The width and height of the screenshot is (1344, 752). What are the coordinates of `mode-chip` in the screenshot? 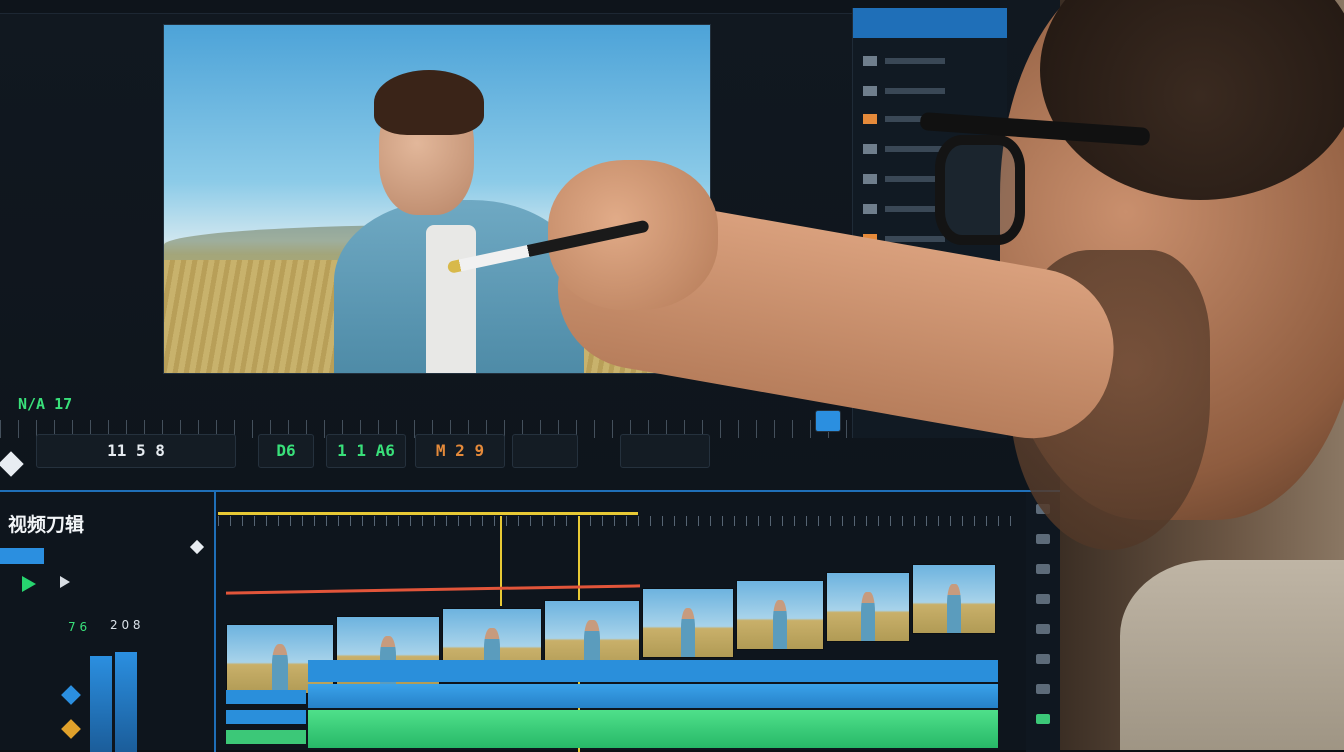 It's located at (22, 556).